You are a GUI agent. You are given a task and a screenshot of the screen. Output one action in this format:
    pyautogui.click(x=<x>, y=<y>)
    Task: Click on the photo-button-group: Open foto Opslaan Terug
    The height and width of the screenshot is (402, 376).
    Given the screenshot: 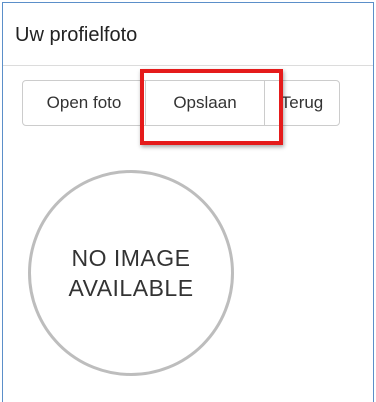 What is the action you would take?
    pyautogui.click(x=181, y=103)
    